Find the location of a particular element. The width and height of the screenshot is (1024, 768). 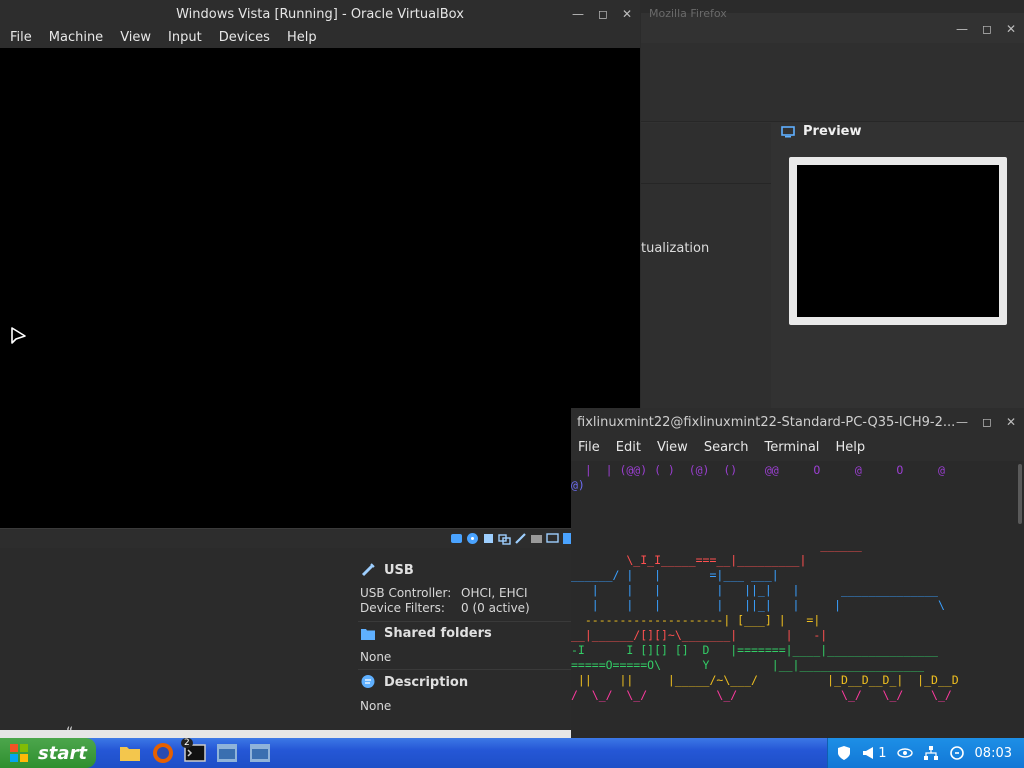

preview-label: Preview is located at coordinates (832, 131).